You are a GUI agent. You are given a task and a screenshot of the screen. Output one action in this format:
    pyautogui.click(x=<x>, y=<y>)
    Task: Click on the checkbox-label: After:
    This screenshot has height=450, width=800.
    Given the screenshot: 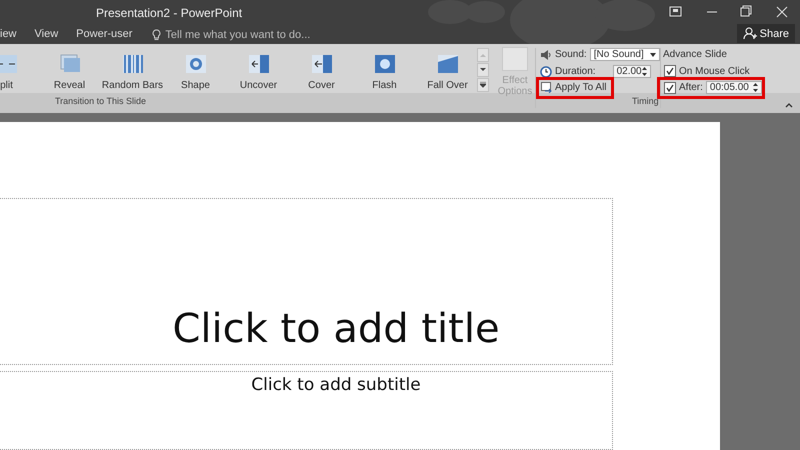 What is the action you would take?
    pyautogui.click(x=691, y=87)
    